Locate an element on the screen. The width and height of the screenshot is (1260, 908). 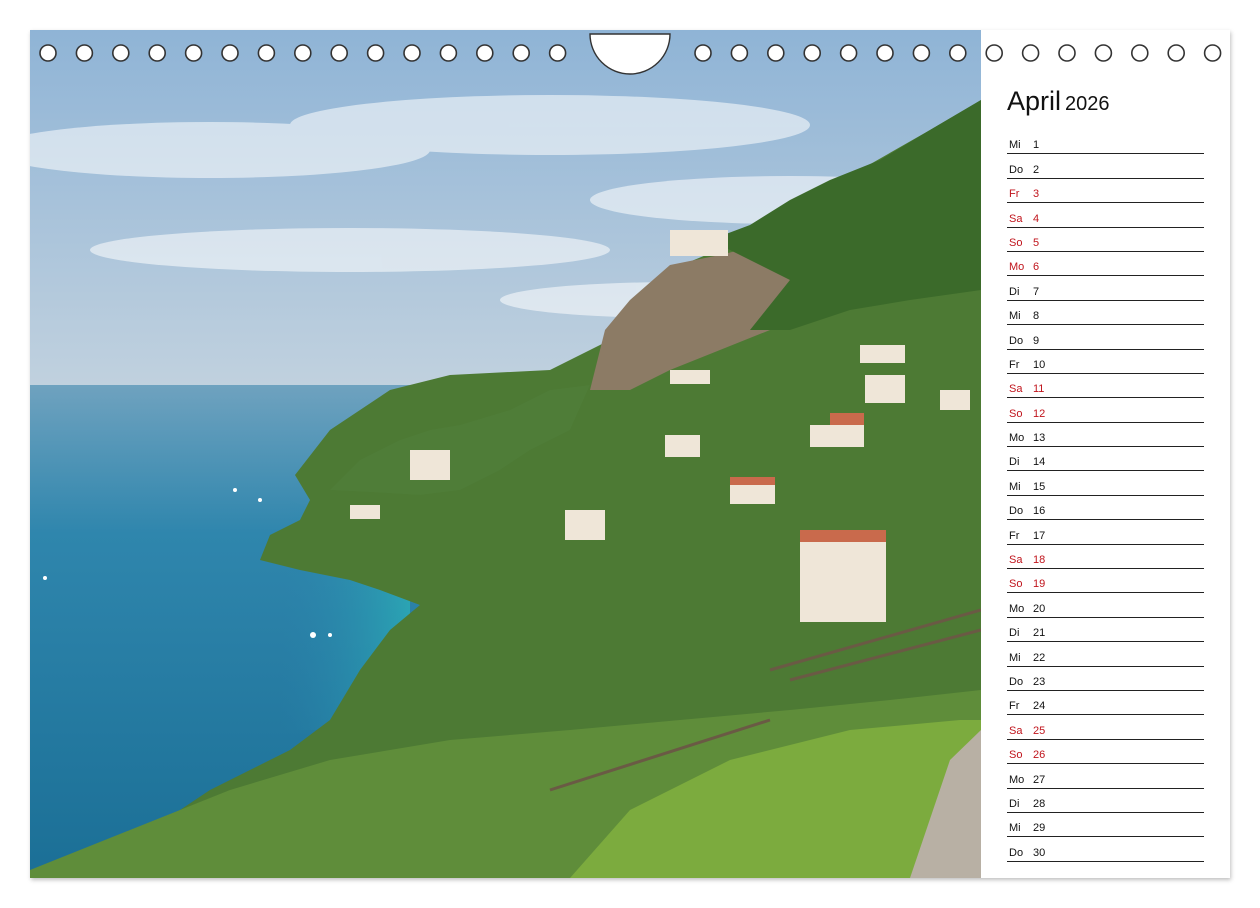
day-number: 7 is located at coordinates (1036, 291).